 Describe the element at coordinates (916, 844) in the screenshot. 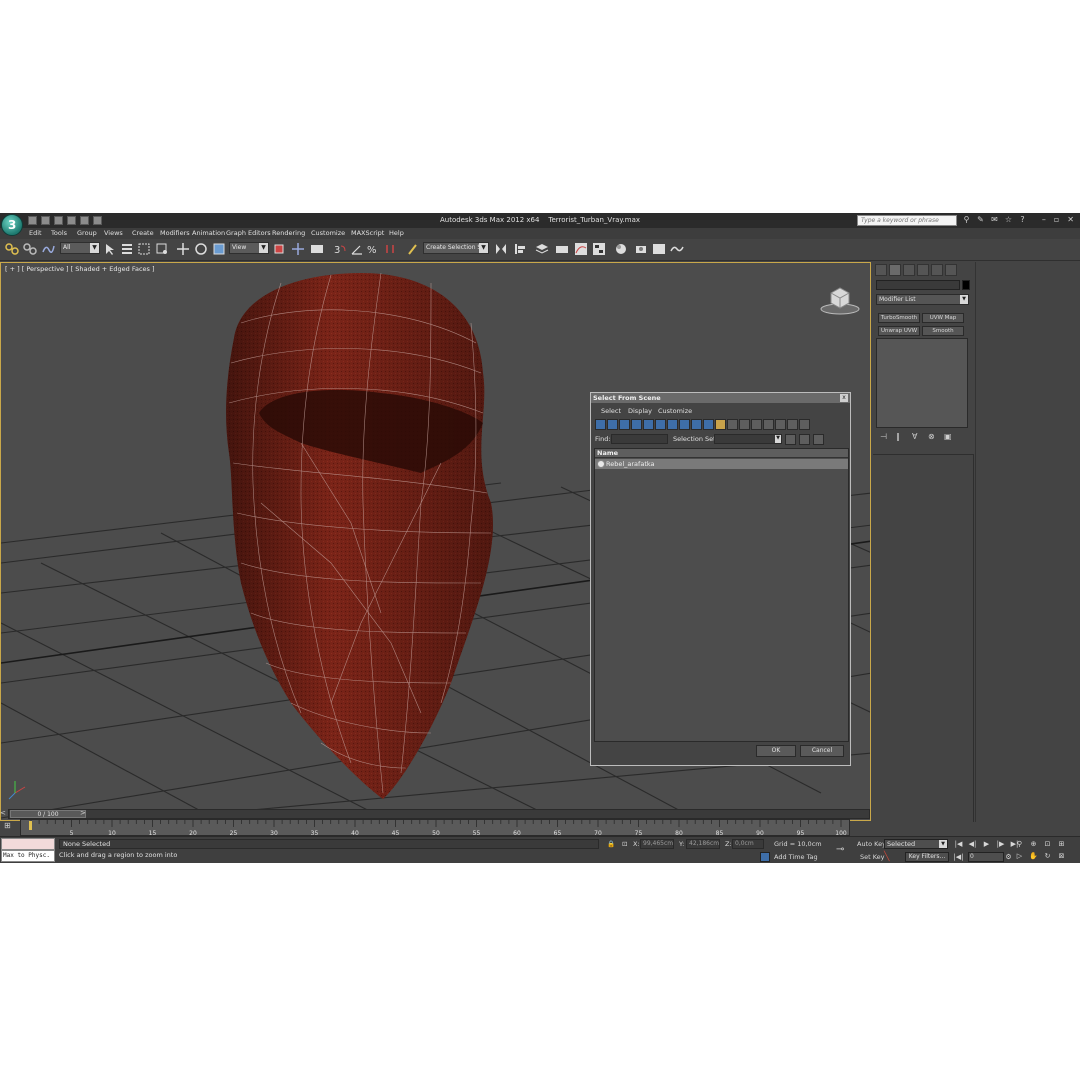

I see `key-selection-dropdown: Selected ▼` at that location.